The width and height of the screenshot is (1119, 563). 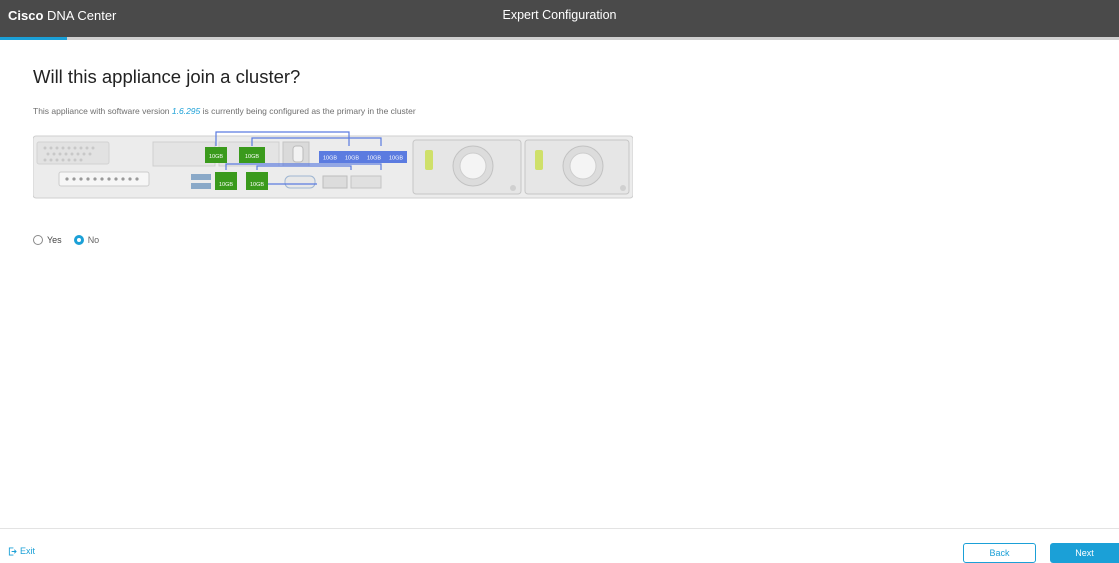 I want to click on radio-no-circle, so click(x=78, y=240).